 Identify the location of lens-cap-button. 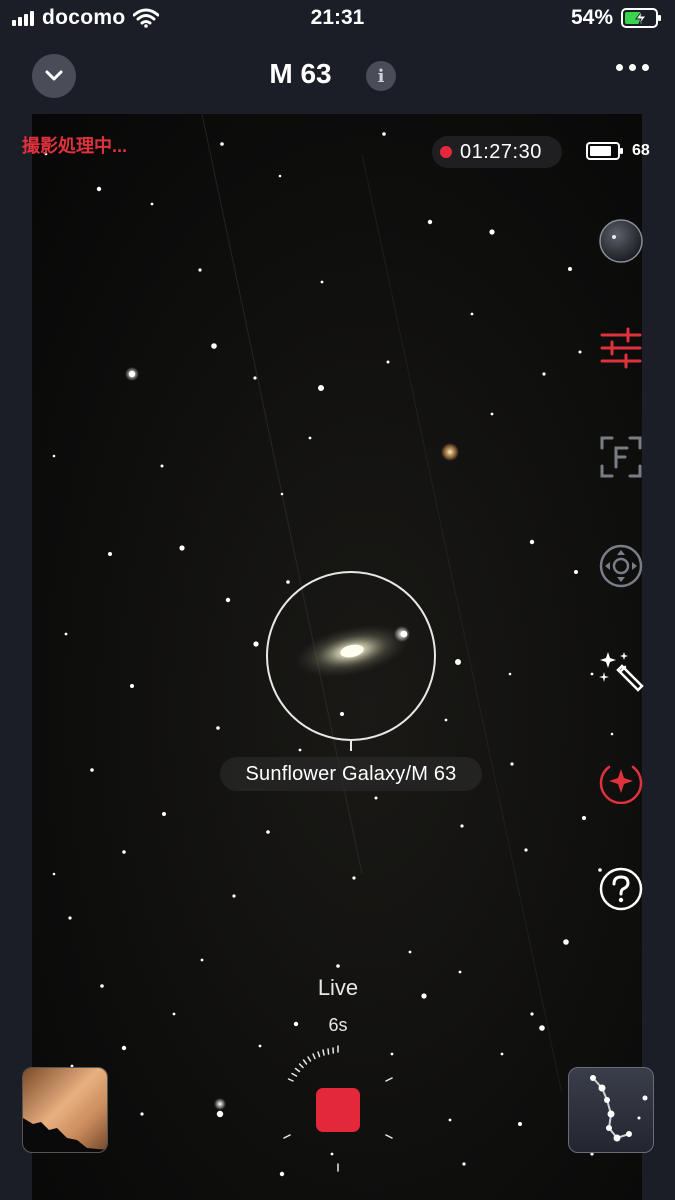
(621, 241).